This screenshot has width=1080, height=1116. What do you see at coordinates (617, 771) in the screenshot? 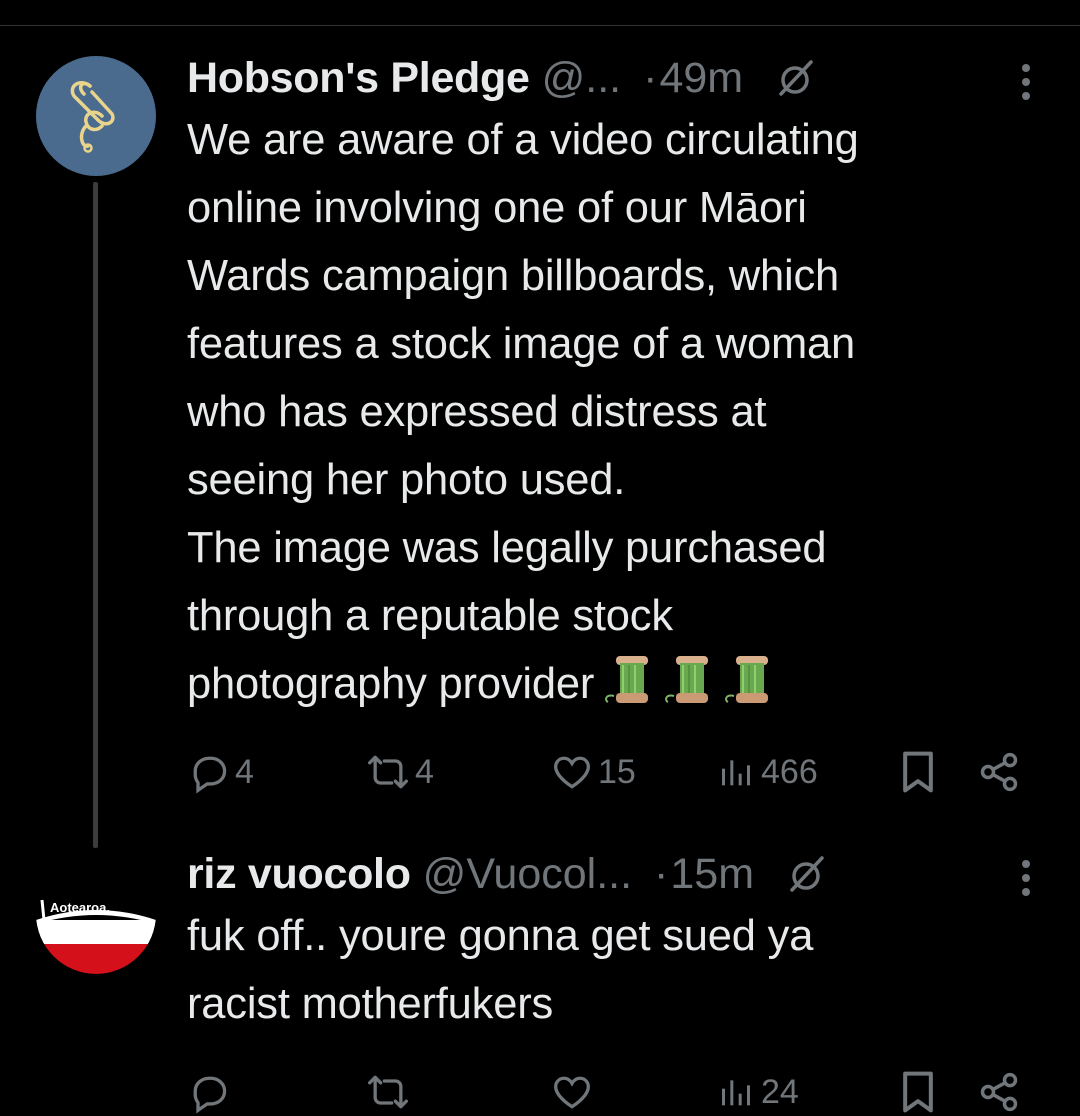
I see `like-count: 15` at bounding box center [617, 771].